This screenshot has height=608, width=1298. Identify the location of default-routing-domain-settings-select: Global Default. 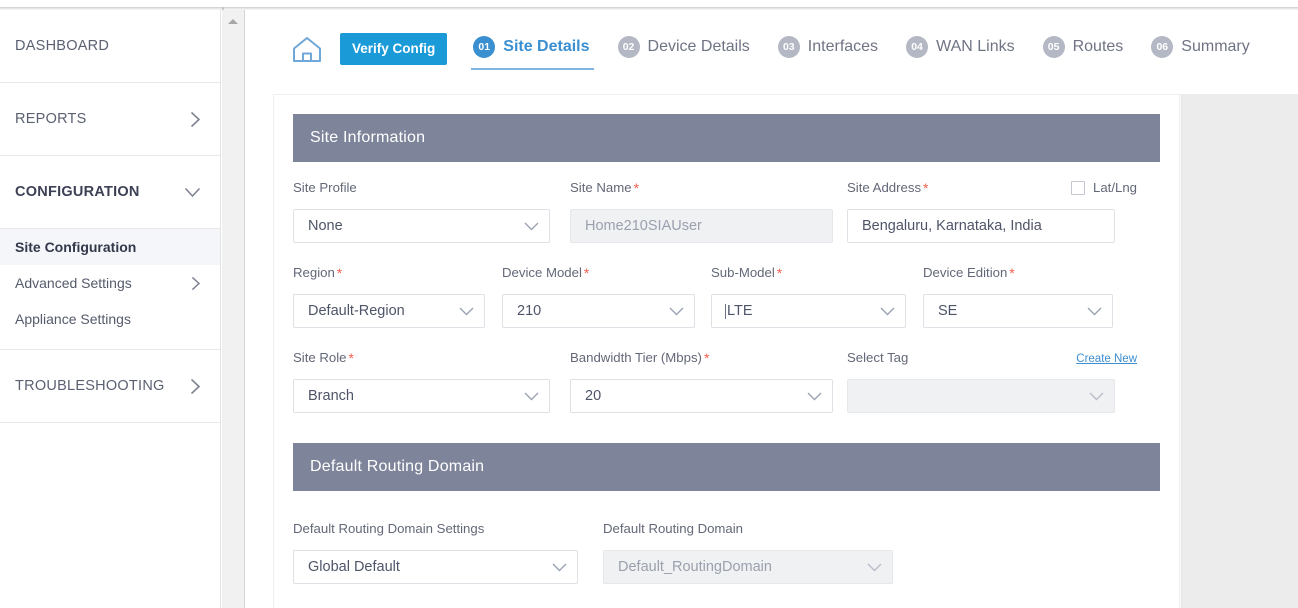
(435, 567).